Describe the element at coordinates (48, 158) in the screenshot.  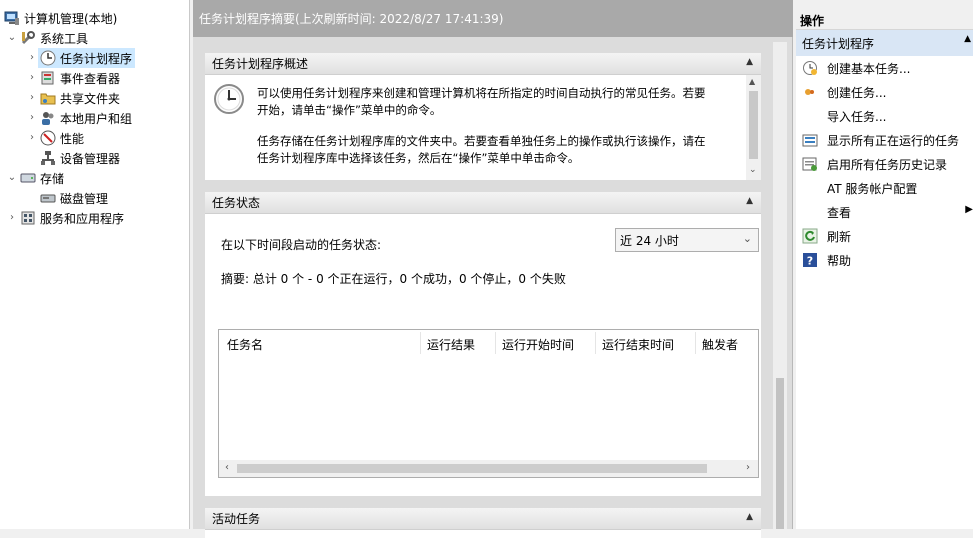
I see `device-manager-icon` at that location.